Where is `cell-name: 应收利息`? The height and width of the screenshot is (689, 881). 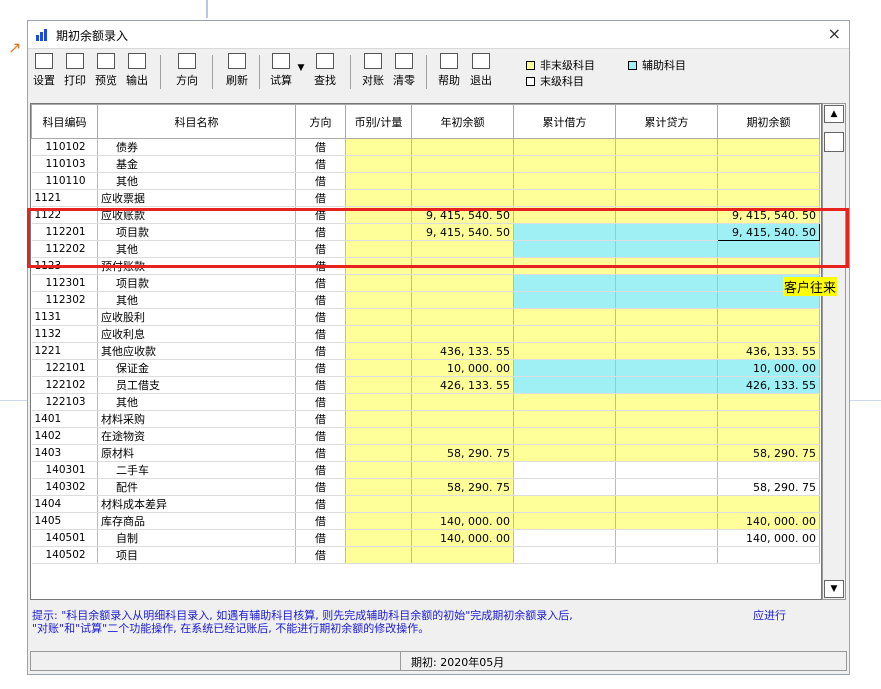
cell-name: 应收利息 is located at coordinates (196, 334).